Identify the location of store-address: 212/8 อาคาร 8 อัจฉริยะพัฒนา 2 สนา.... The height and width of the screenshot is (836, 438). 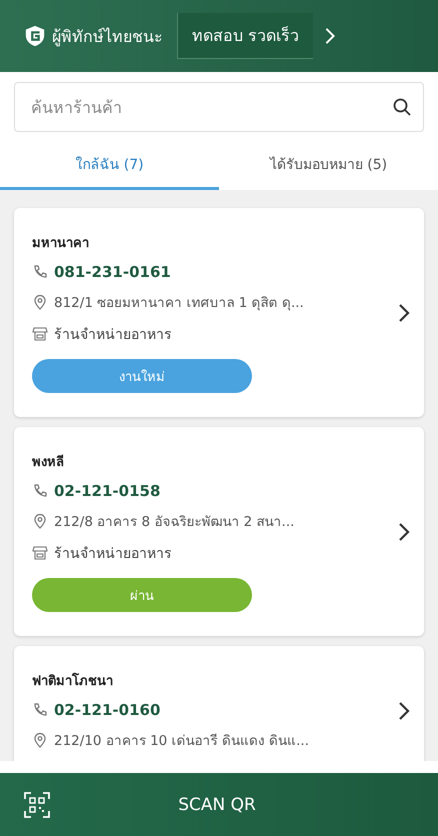
(174, 522).